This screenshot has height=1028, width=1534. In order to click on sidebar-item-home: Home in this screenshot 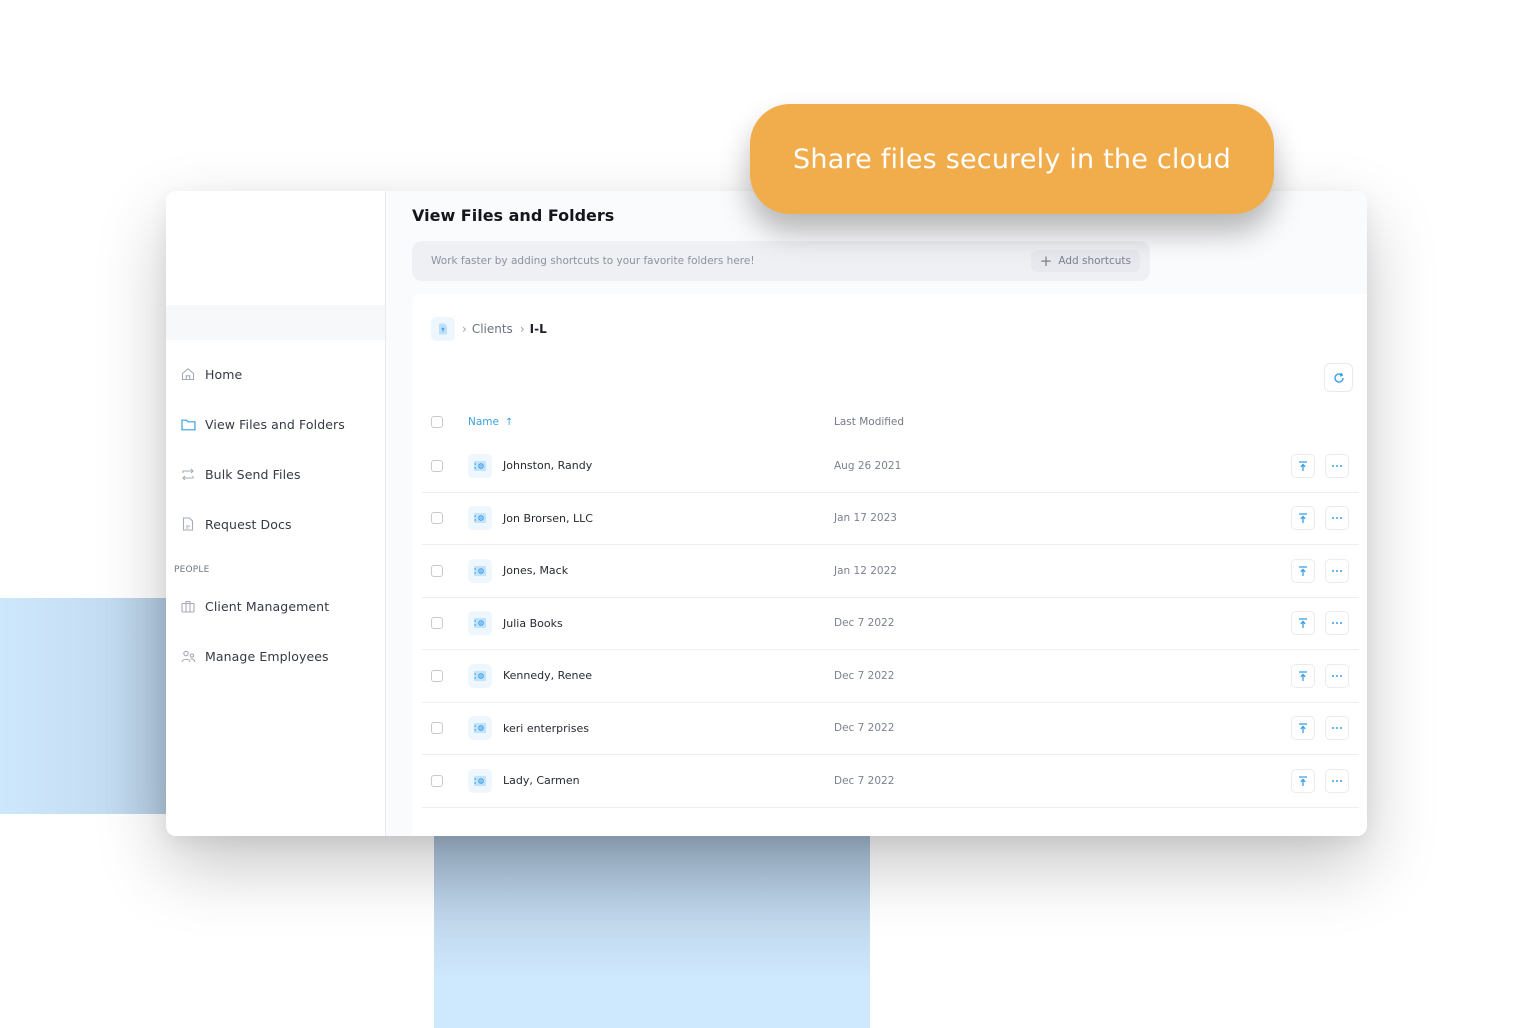, I will do `click(276, 374)`.